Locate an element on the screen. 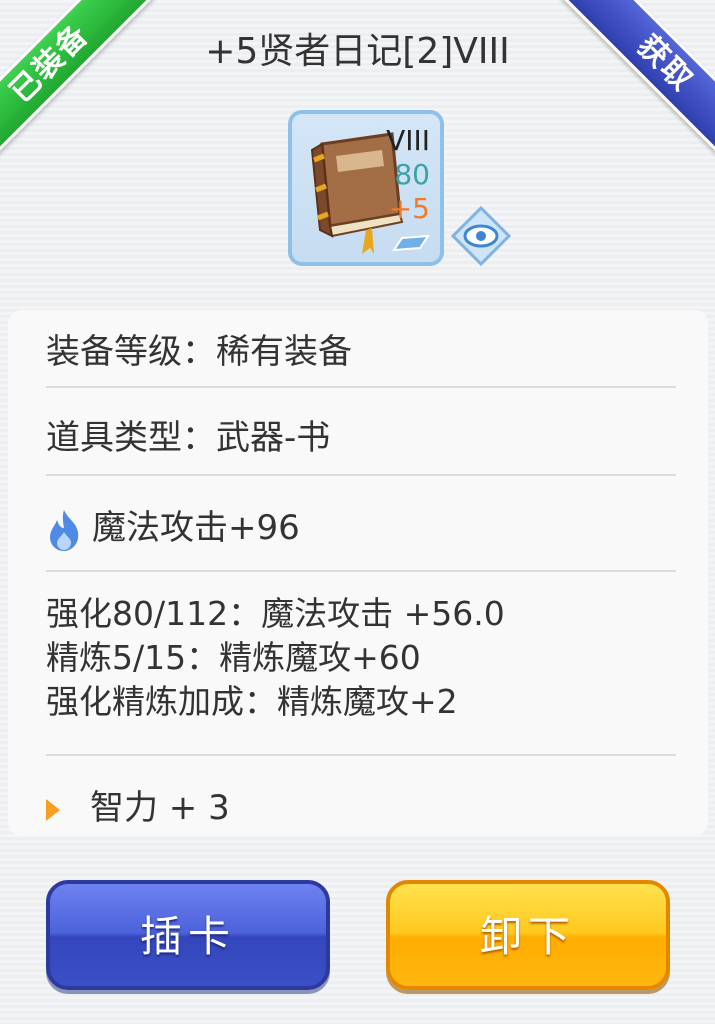  extra-stat-row: 智力 + 3 is located at coordinates (341, 804).